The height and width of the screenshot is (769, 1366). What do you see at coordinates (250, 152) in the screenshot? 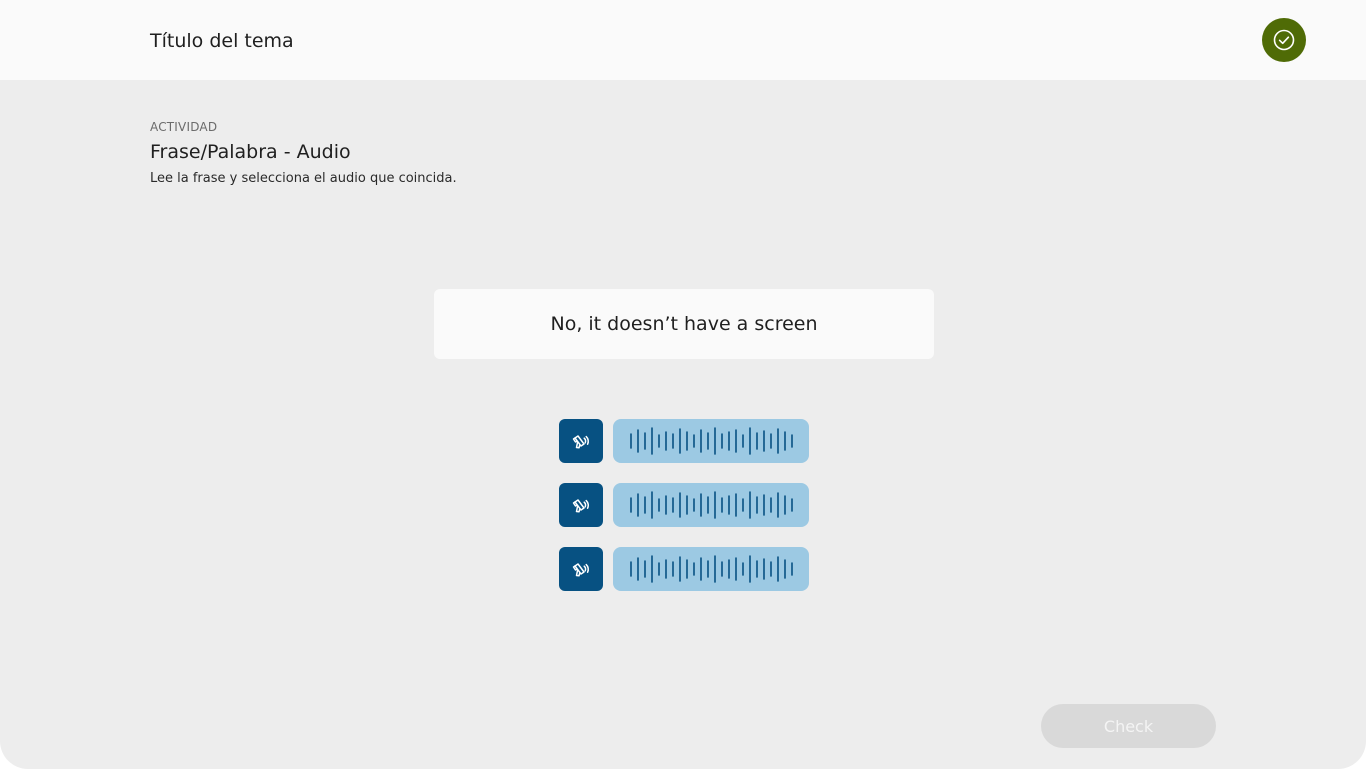
I see `activity-title: Frase/Palabra - Audio` at bounding box center [250, 152].